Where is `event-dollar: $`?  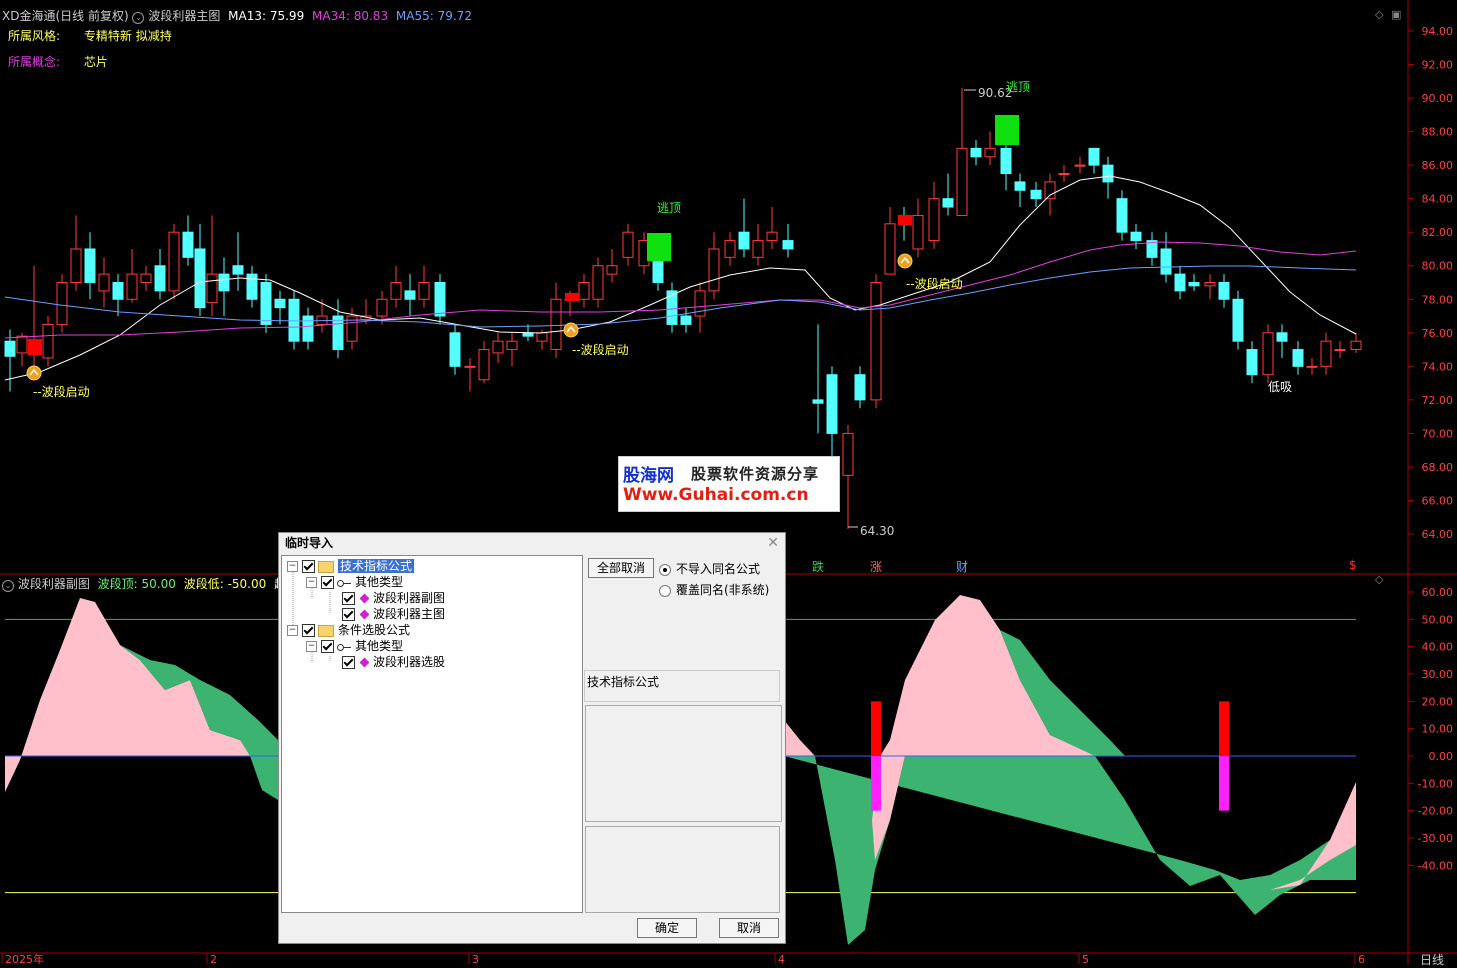 event-dollar: $ is located at coordinates (1353, 565).